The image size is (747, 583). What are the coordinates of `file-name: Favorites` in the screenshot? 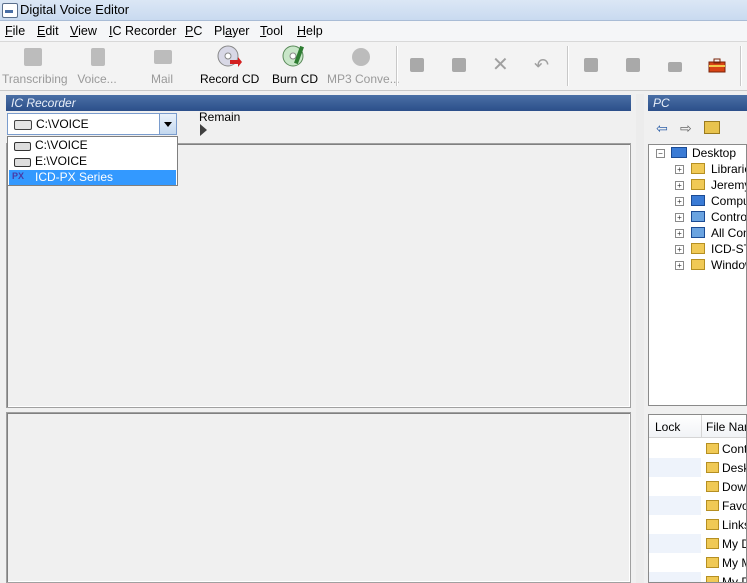 It's located at (734, 506).